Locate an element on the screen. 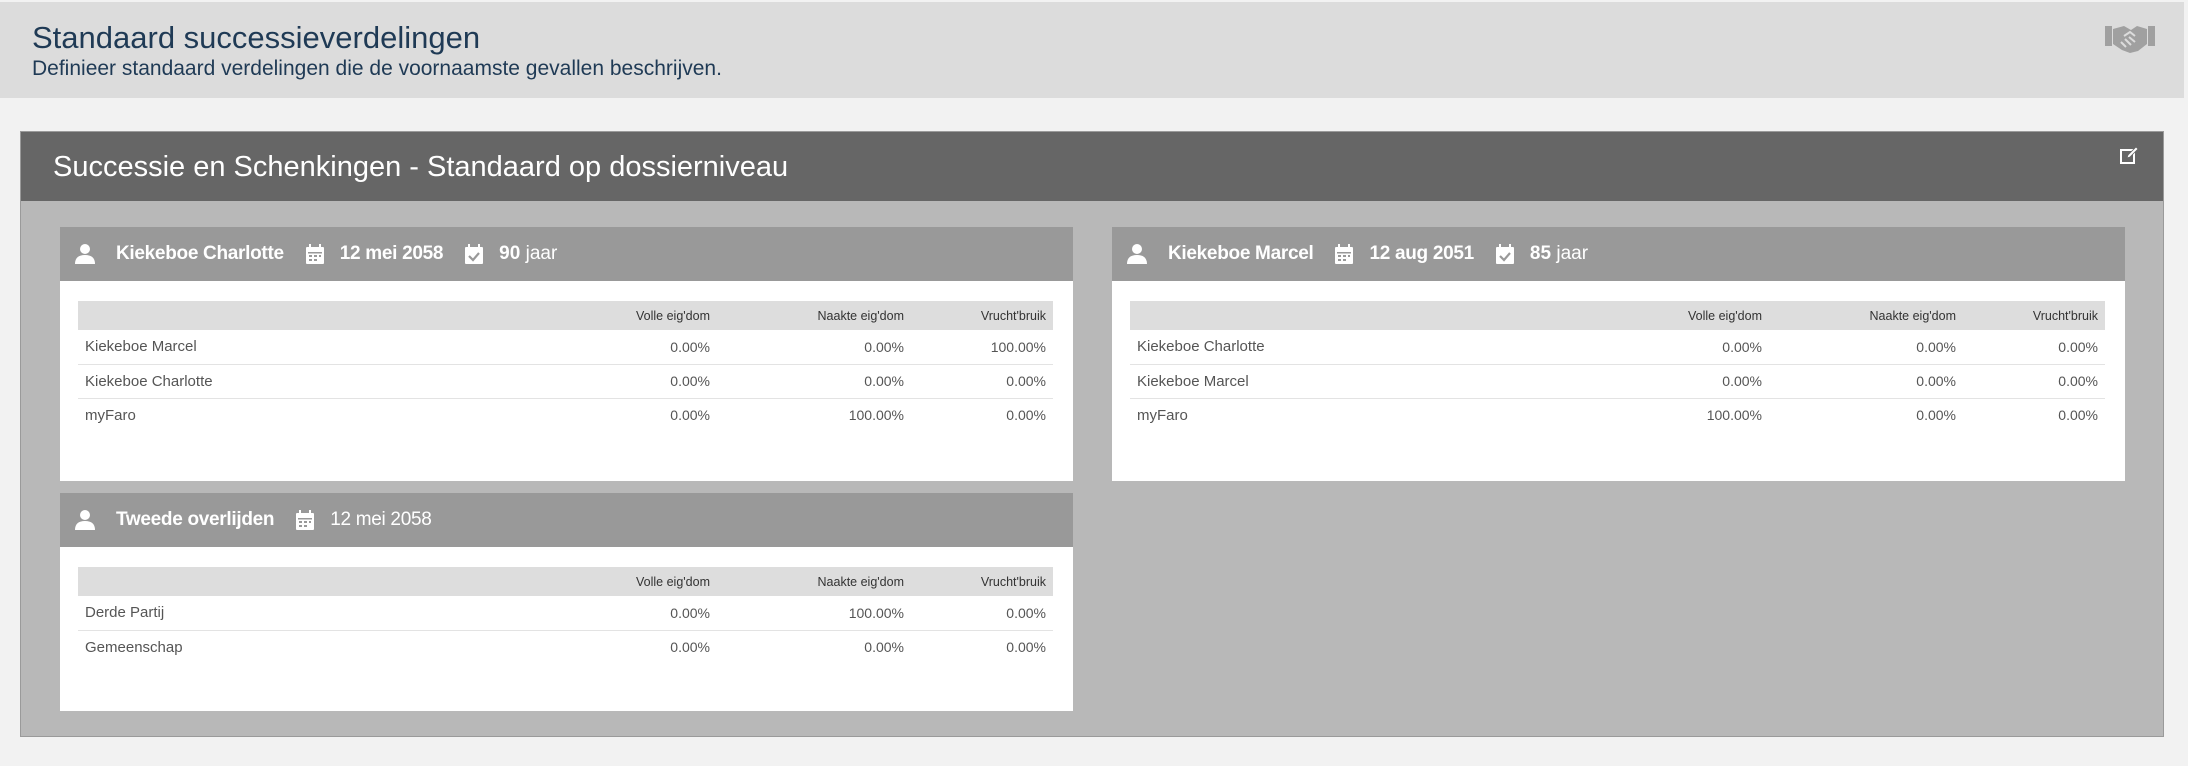  card-header: Kiekeboe Charlotte 12 mei 2058 90 jaar is located at coordinates (566, 254).